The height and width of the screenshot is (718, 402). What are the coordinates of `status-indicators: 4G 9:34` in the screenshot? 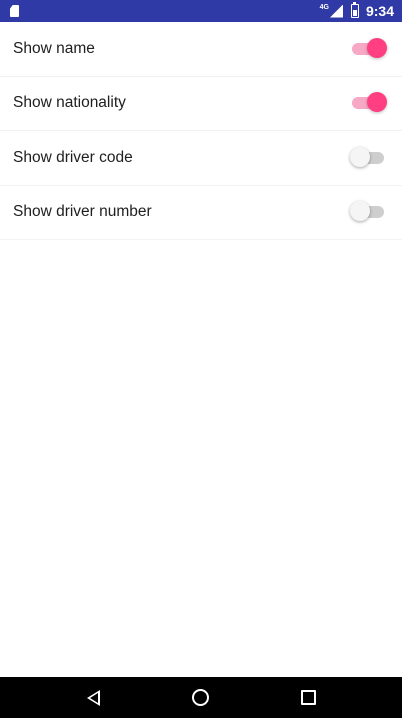 It's located at (356, 10).